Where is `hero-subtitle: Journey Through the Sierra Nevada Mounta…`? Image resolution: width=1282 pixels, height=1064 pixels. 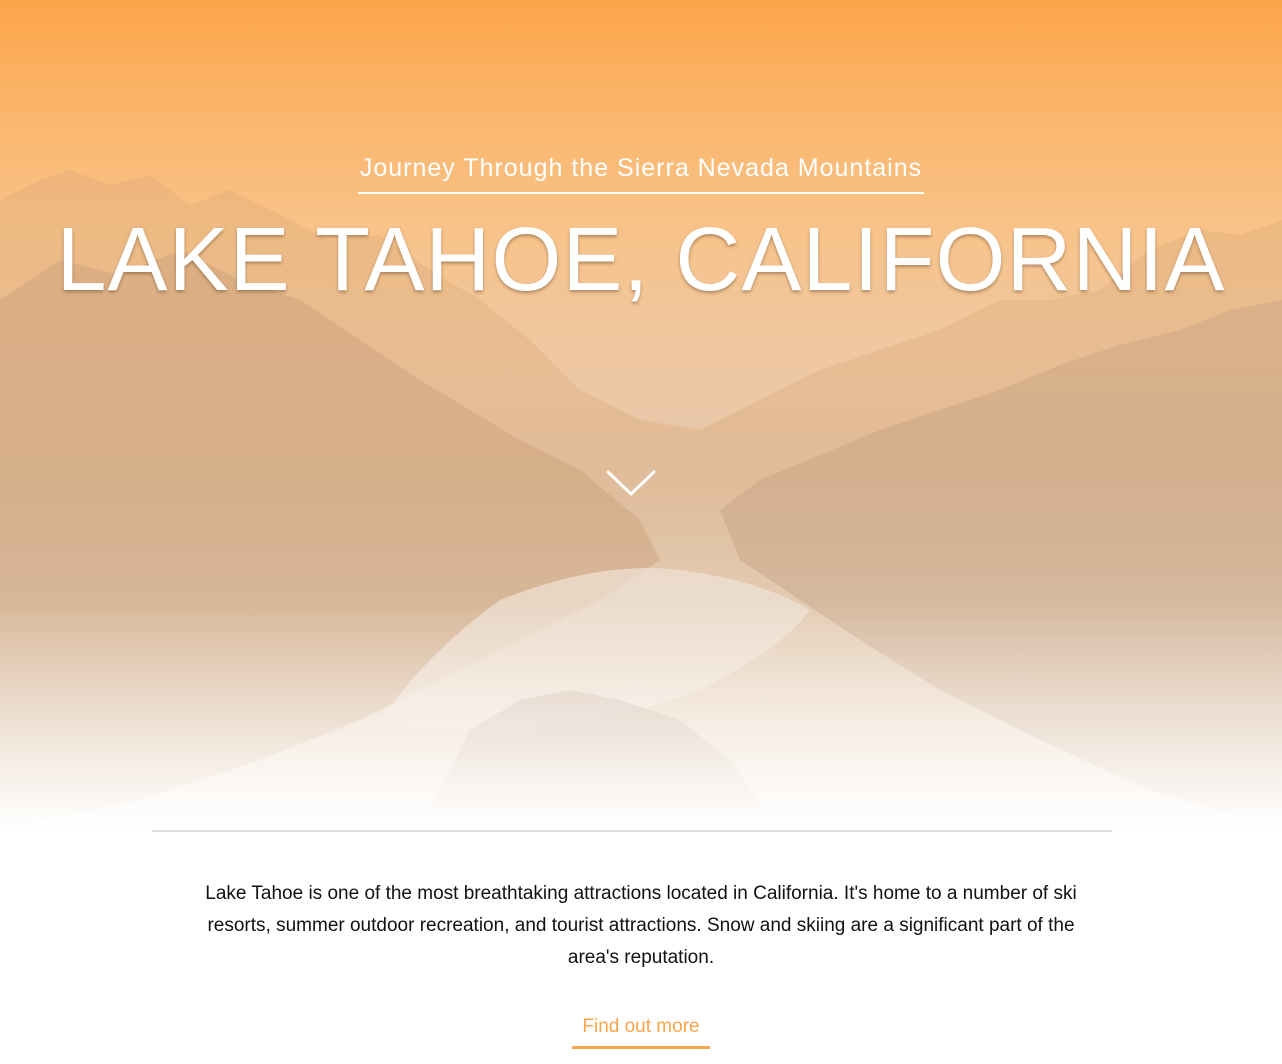 hero-subtitle: Journey Through the Sierra Nevada Mounta… is located at coordinates (641, 174).